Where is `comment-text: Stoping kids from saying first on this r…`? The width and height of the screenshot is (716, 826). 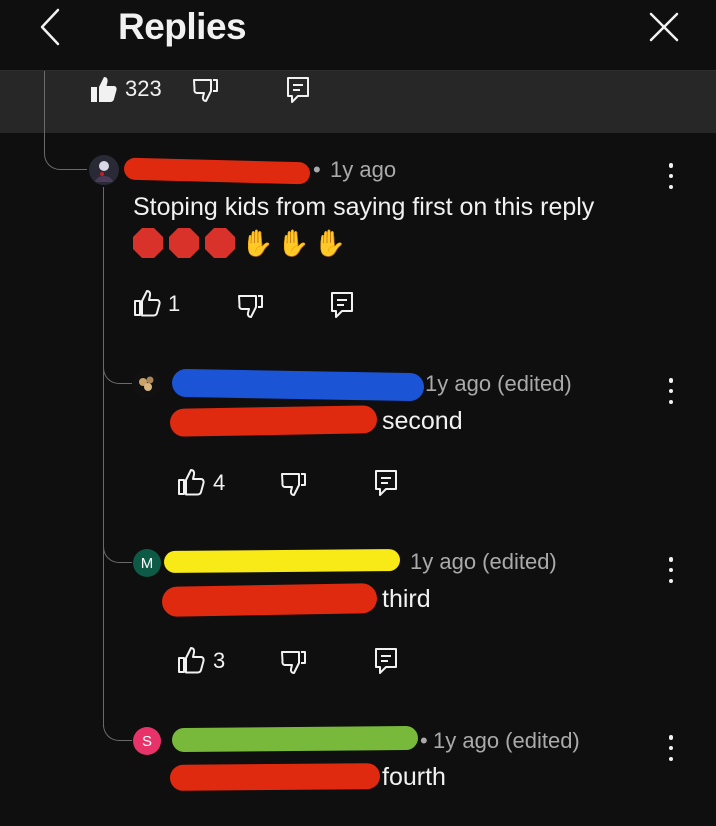
comment-text: Stoping kids from saying first on this r… is located at coordinates (364, 207).